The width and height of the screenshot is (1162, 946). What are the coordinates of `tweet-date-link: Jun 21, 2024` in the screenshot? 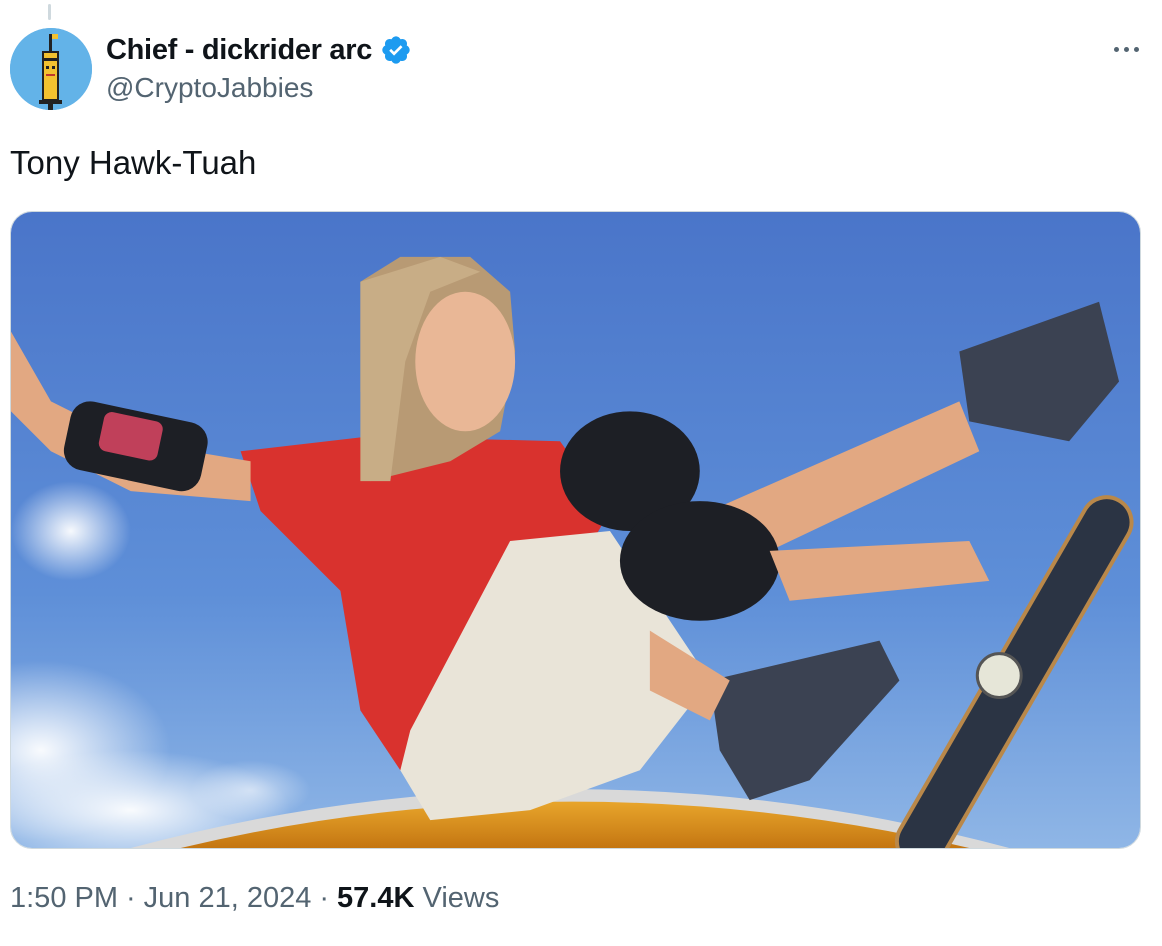 It's located at (228, 898).